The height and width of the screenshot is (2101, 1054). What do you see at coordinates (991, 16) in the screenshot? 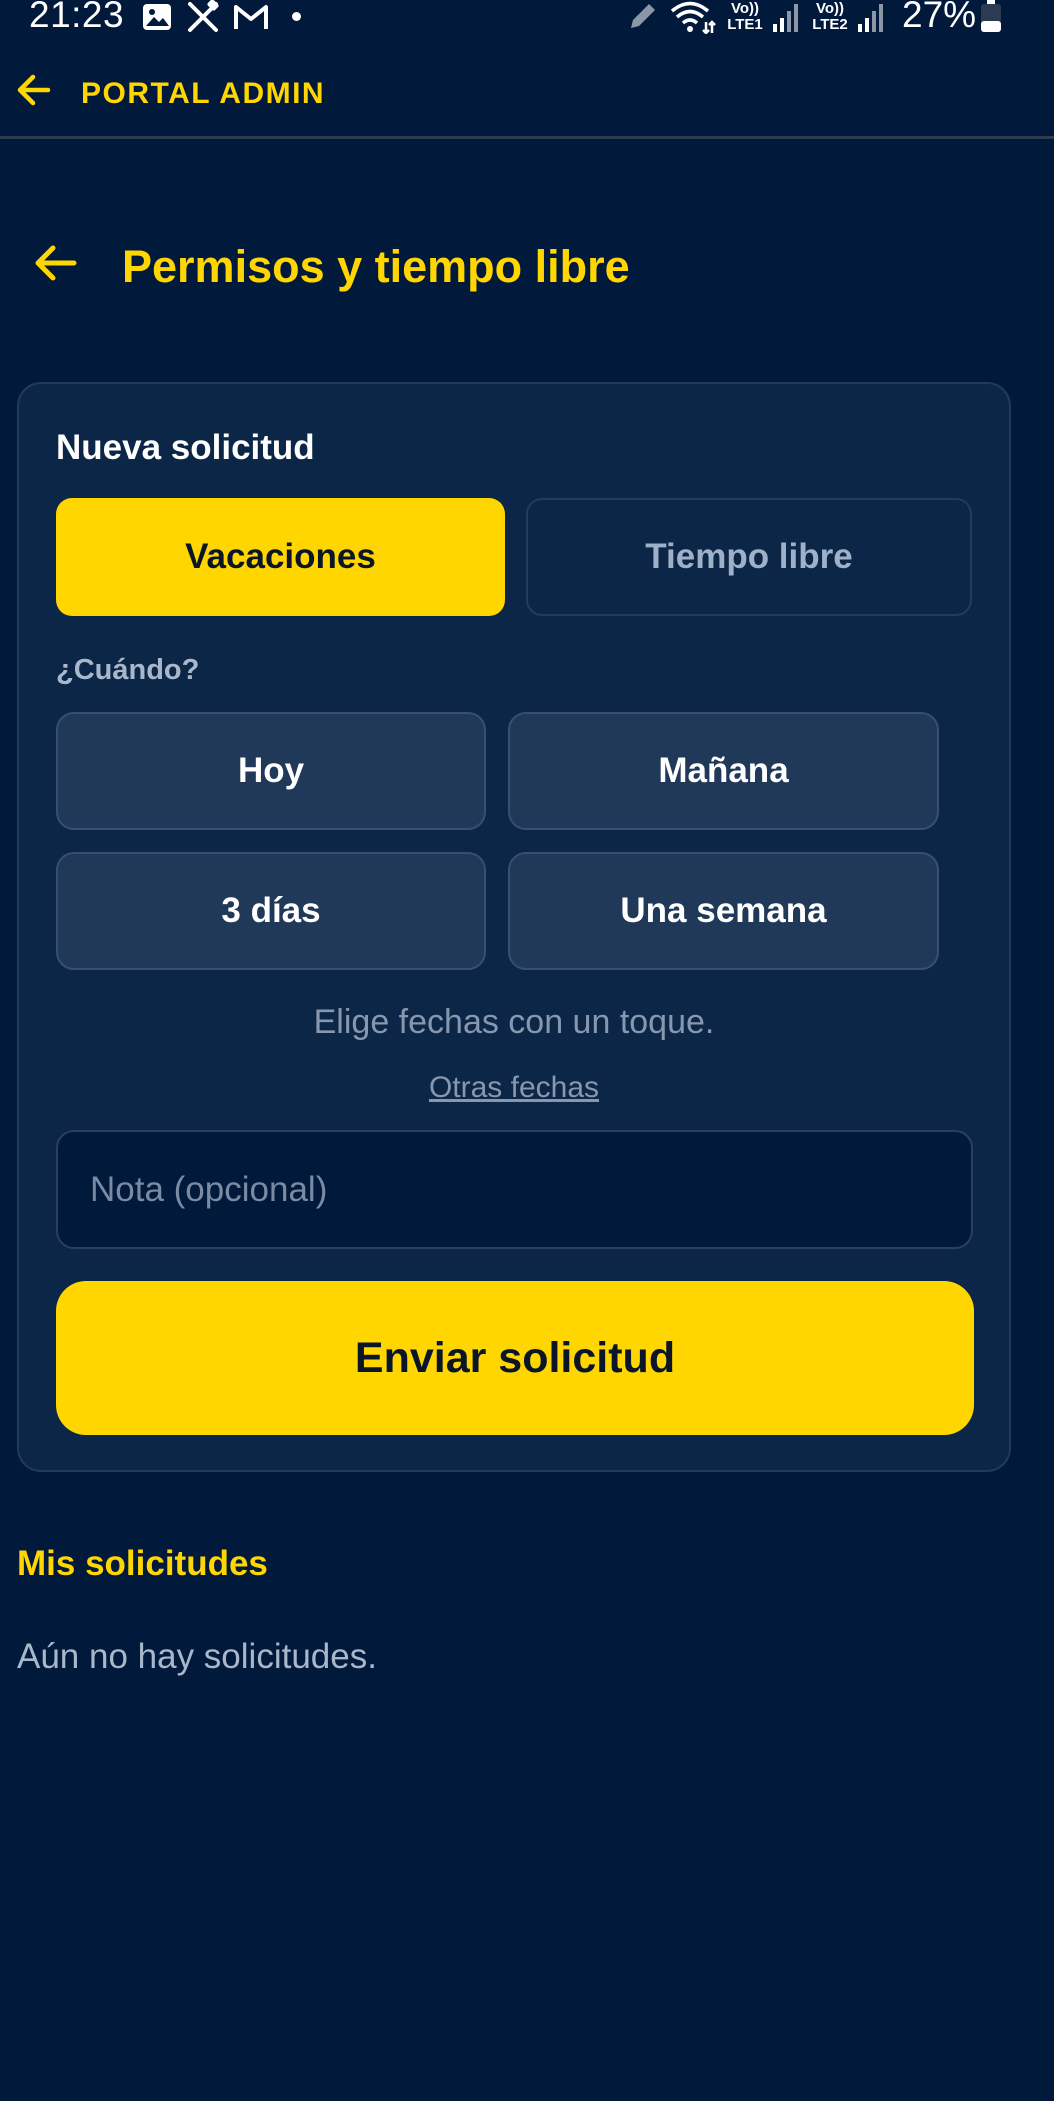
I see `battery-icon` at bounding box center [991, 16].